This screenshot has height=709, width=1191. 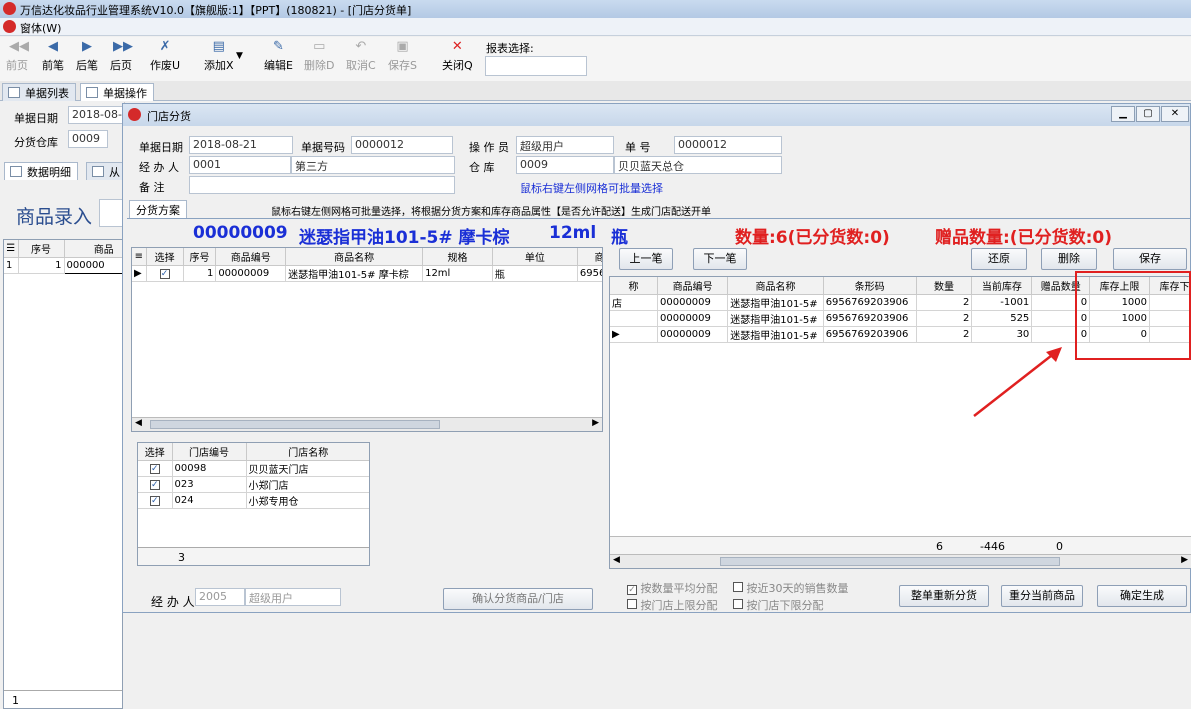 I want to click on total-gift: 0, so click(x=1059, y=546).